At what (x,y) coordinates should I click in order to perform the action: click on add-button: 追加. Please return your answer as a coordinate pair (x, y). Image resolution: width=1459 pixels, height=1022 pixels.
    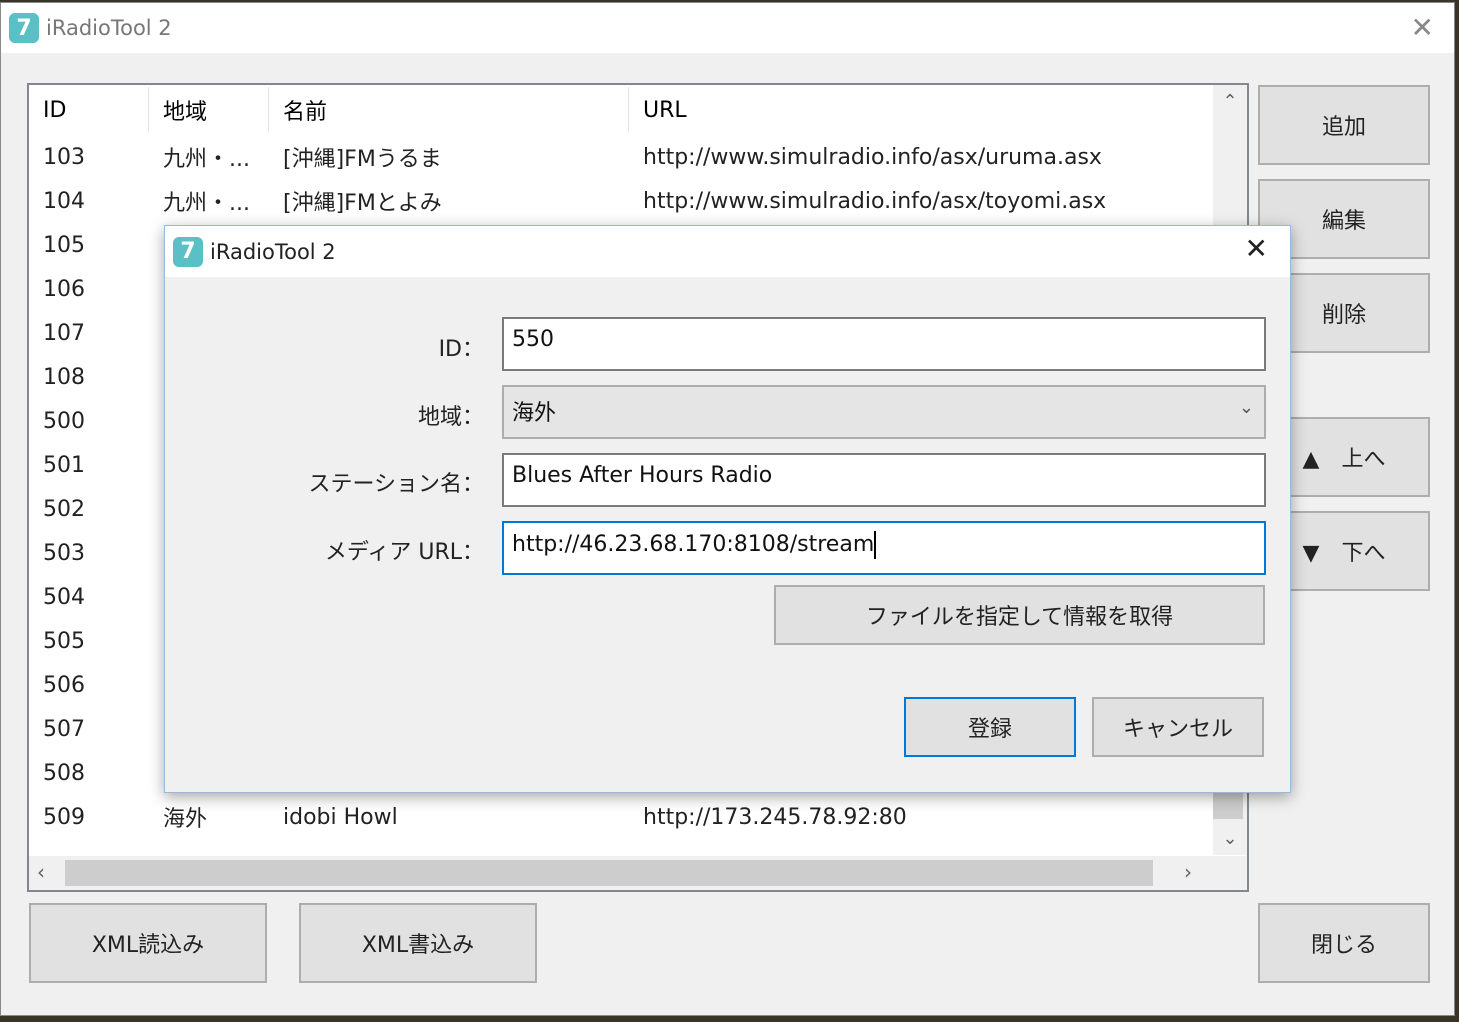
    Looking at the image, I should click on (1344, 125).